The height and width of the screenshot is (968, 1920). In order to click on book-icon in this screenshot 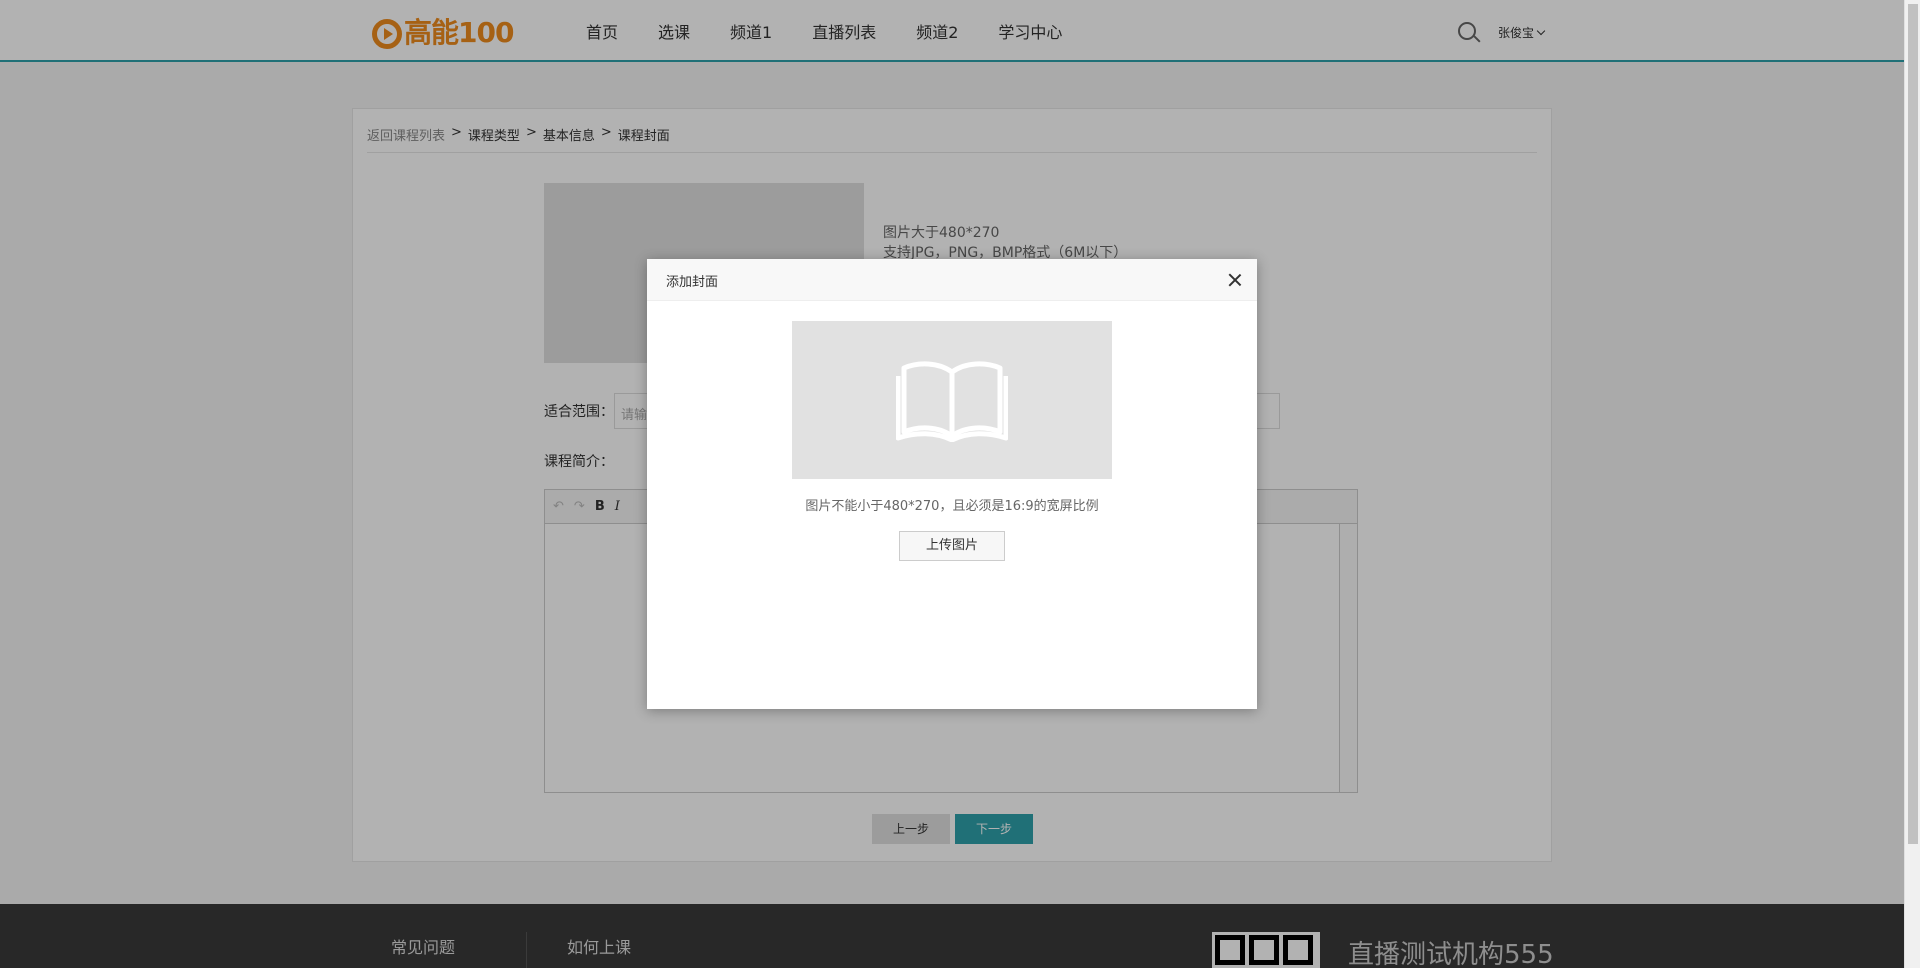, I will do `click(952, 401)`.